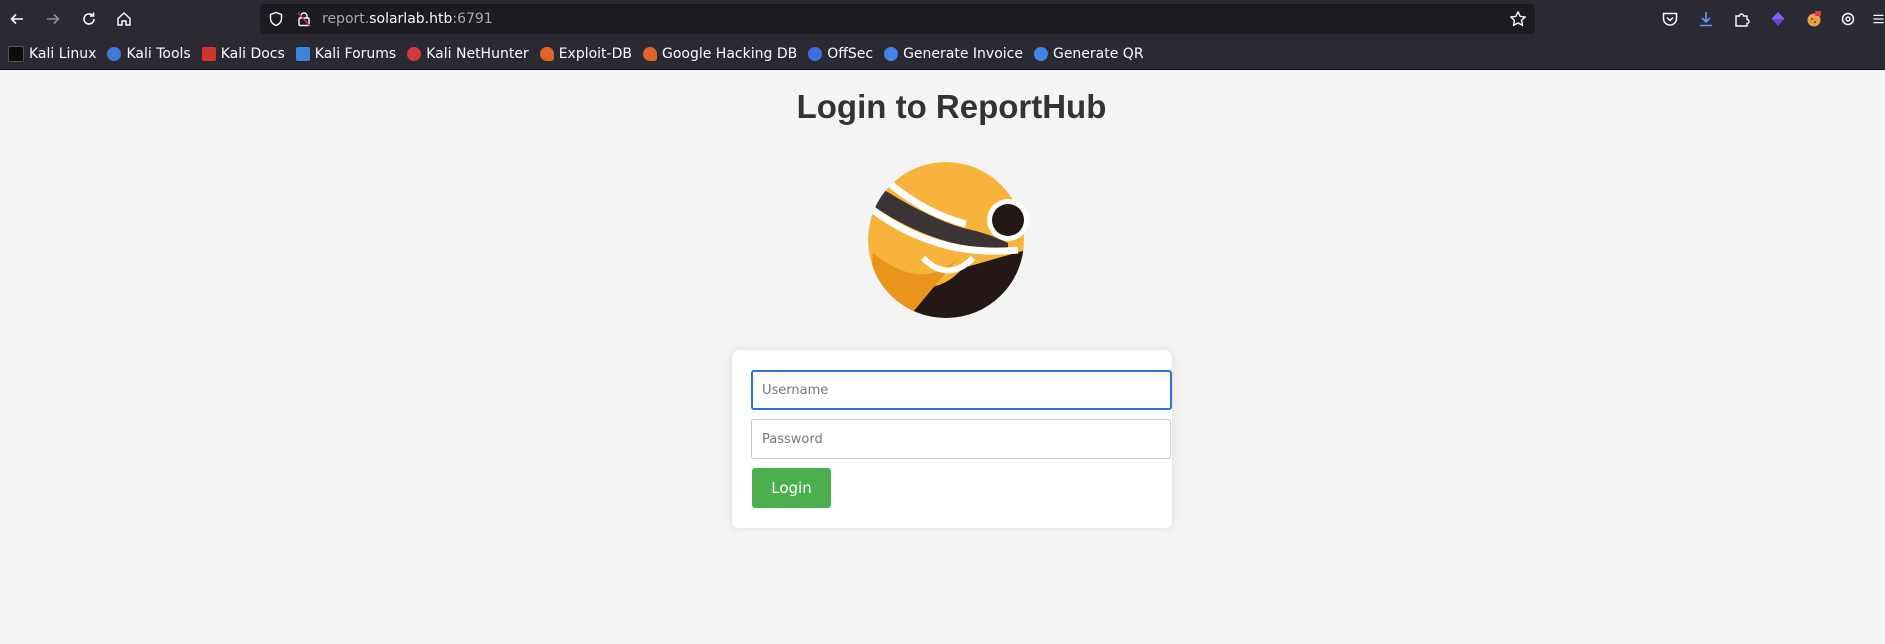  I want to click on bookmark-label: Kali Forums, so click(355, 53).